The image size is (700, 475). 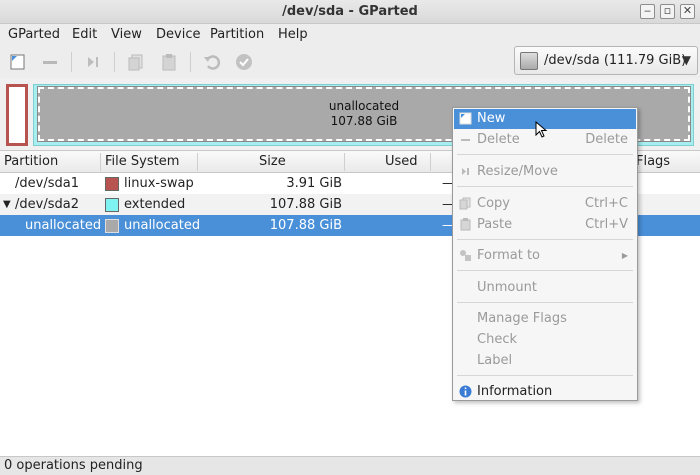 I want to click on menu-item-label: Manage Flags, so click(x=522, y=318).